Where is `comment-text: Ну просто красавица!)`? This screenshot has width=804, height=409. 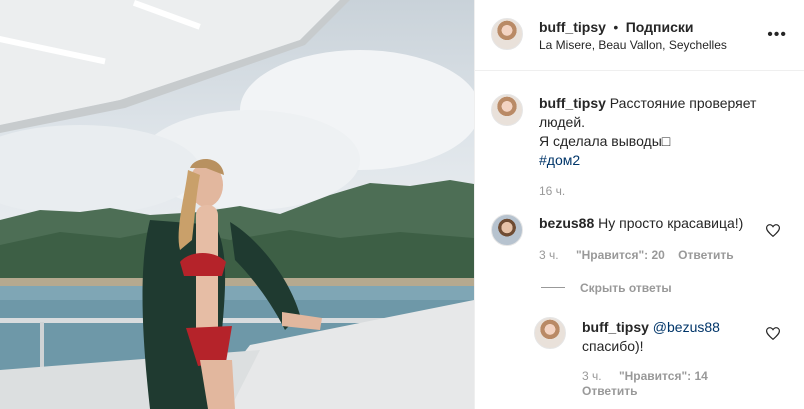 comment-text: Ну просто красавица!) is located at coordinates (671, 223).